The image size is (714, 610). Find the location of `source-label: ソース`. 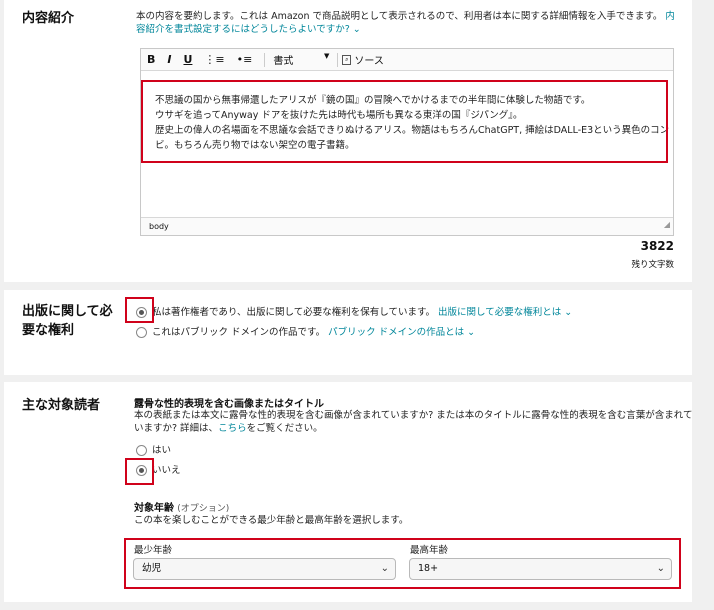

source-label: ソース is located at coordinates (369, 61).